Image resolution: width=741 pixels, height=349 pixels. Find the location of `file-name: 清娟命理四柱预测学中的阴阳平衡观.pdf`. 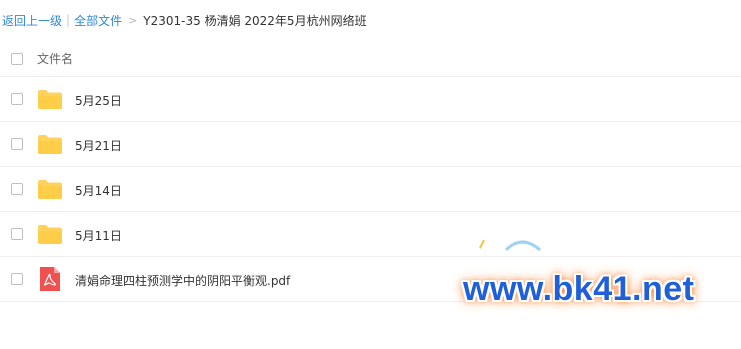

file-name: 清娟命理四柱预测学中的阴阳平衡观.pdf is located at coordinates (182, 280).